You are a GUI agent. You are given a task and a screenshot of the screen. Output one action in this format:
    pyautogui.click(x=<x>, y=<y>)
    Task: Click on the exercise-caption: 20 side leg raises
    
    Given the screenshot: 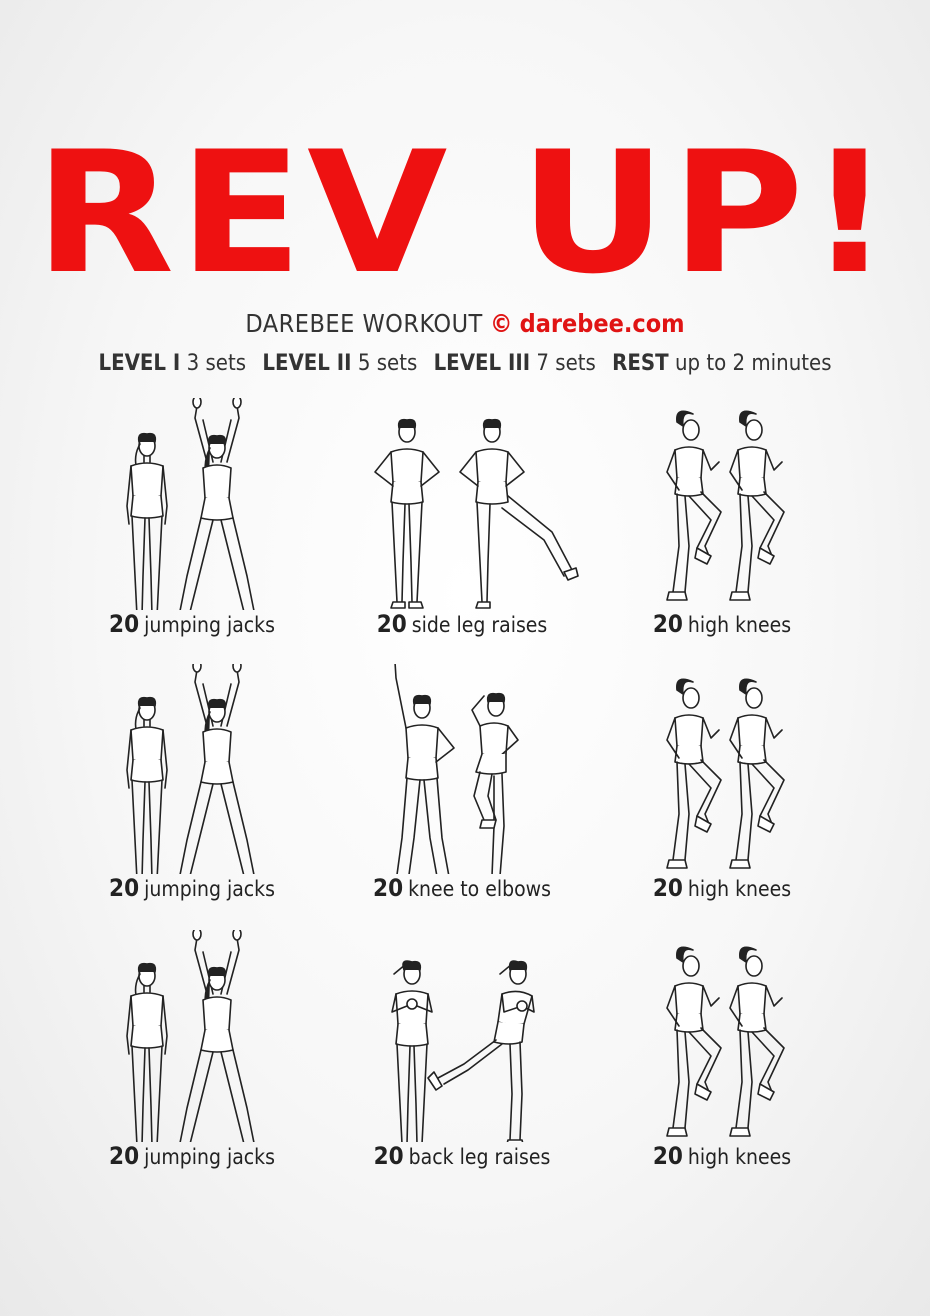 What is the action you would take?
    pyautogui.click(x=462, y=624)
    